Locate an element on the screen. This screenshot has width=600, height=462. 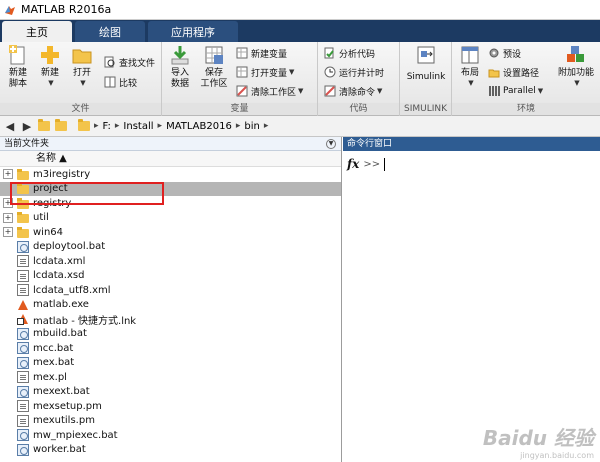
new-variable-button: 新建变量 is located at coordinates (261, 53).